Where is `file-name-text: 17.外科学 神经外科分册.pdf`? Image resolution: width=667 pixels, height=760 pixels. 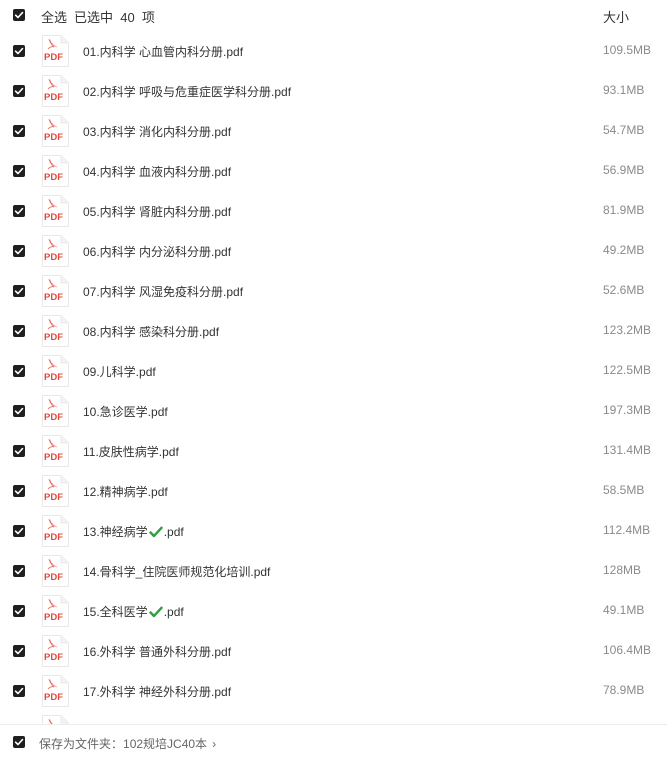 file-name-text: 17.外科学 神经外科分册.pdf is located at coordinates (157, 692).